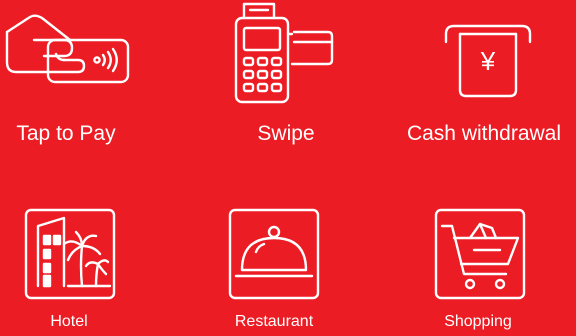 The image size is (576, 336). I want to click on hotel-label: Hotel, so click(69, 321).